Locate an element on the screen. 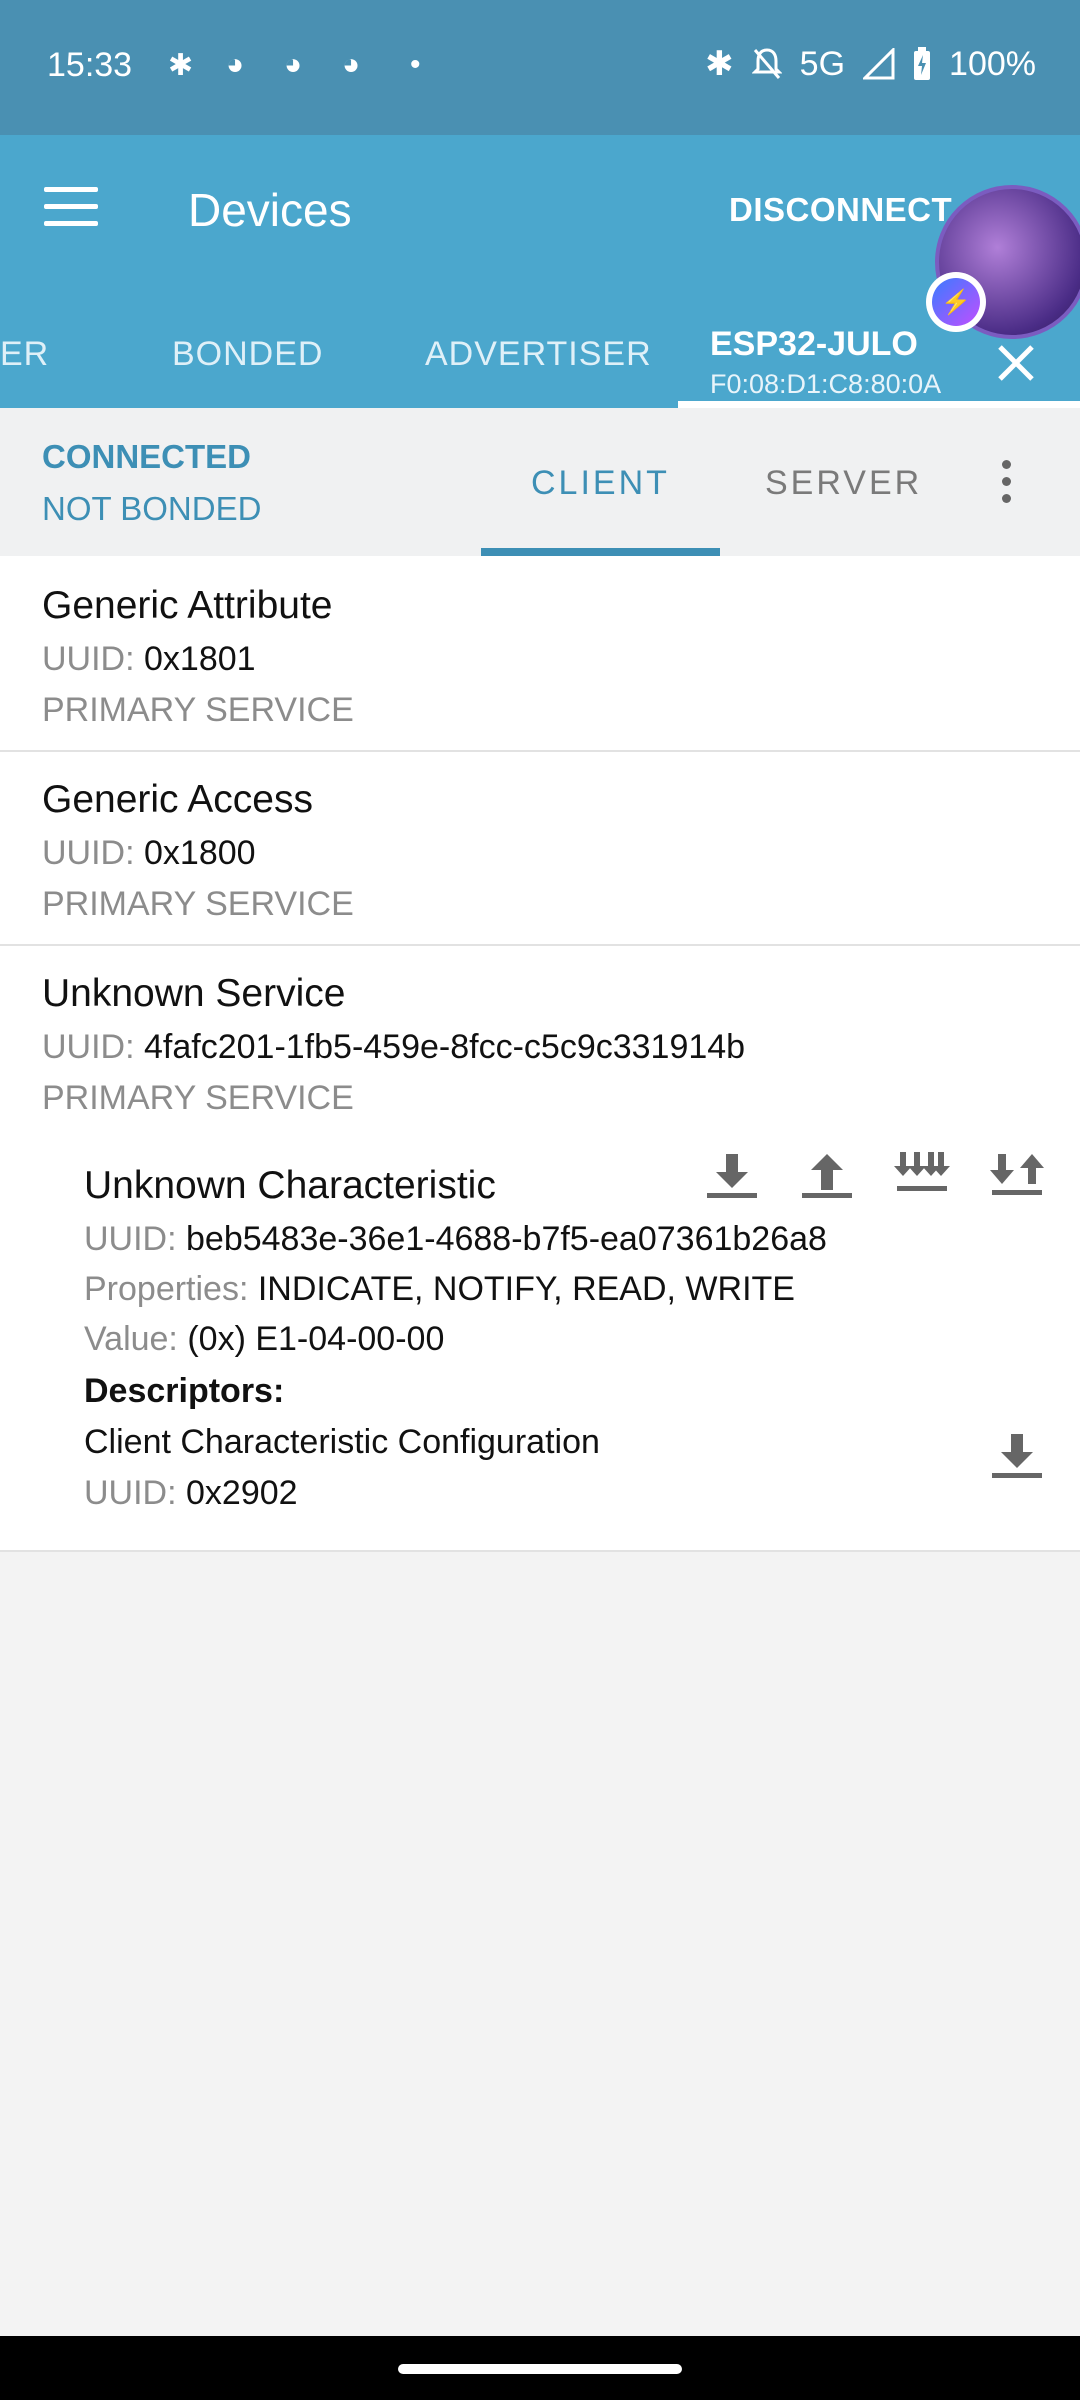 Image resolution: width=1080 pixels, height=2400 pixels. uuid-value: 0x1801 is located at coordinates (200, 659).